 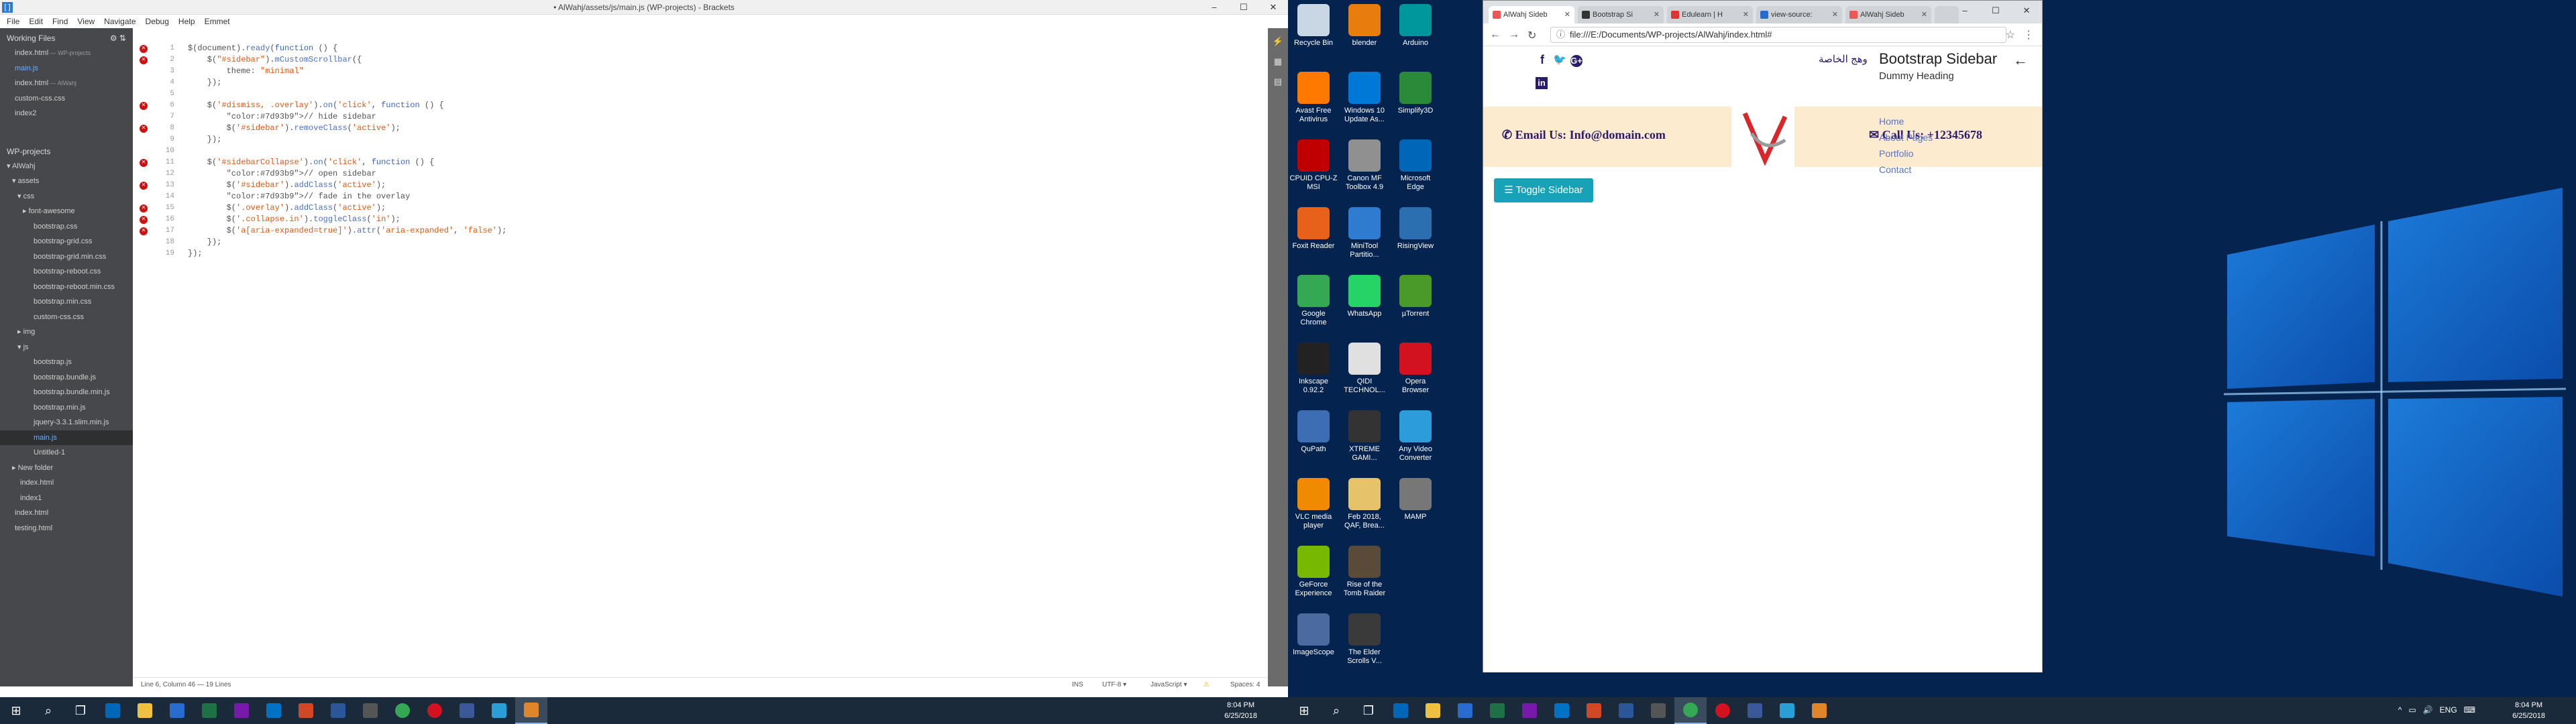 What do you see at coordinates (1278, 42) in the screenshot?
I see `live-preview-icon: ⚡` at bounding box center [1278, 42].